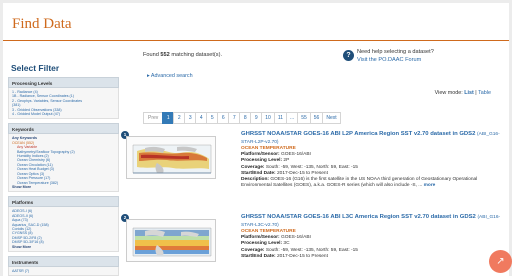 The image size is (512, 276). I want to click on pagination: Prev 1 2 3 4 5 6 7 8 9 10 11... 55 56 Next, so click(242, 118).